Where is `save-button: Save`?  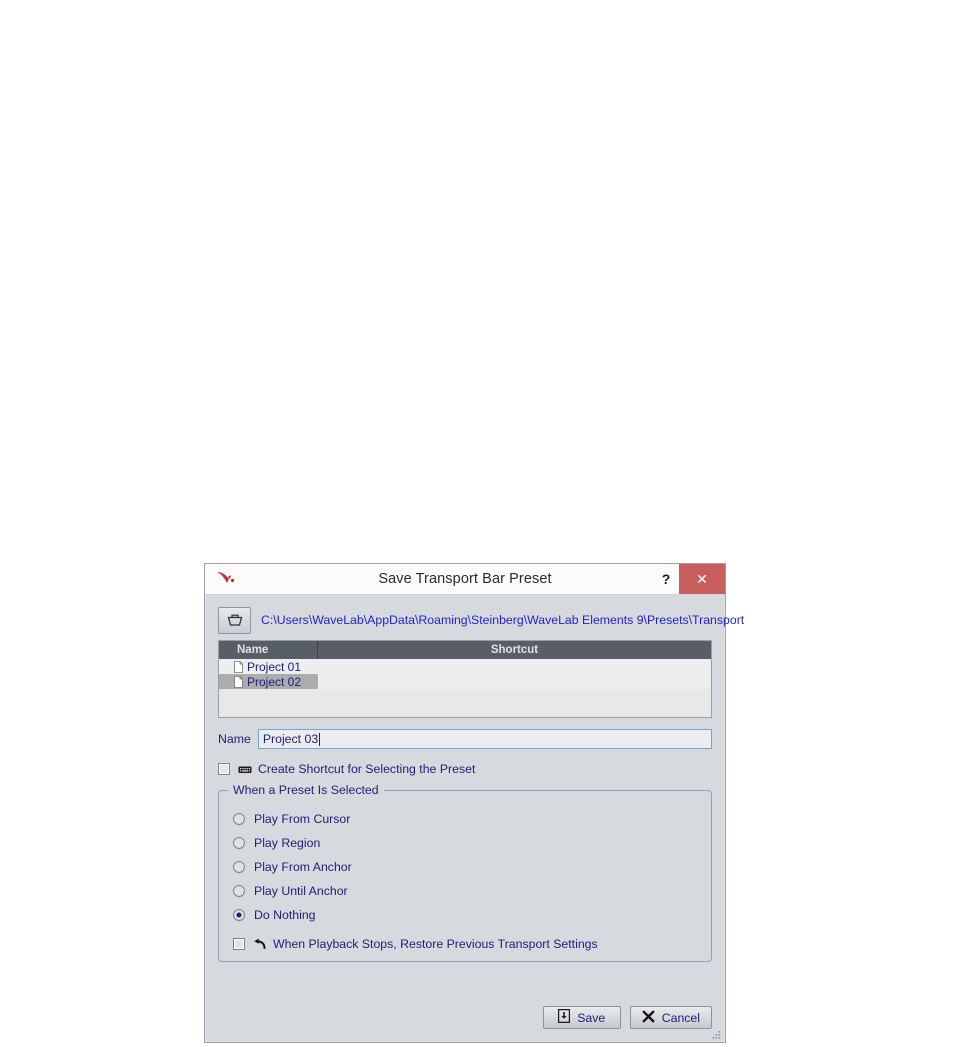 save-button: Save is located at coordinates (581, 1017).